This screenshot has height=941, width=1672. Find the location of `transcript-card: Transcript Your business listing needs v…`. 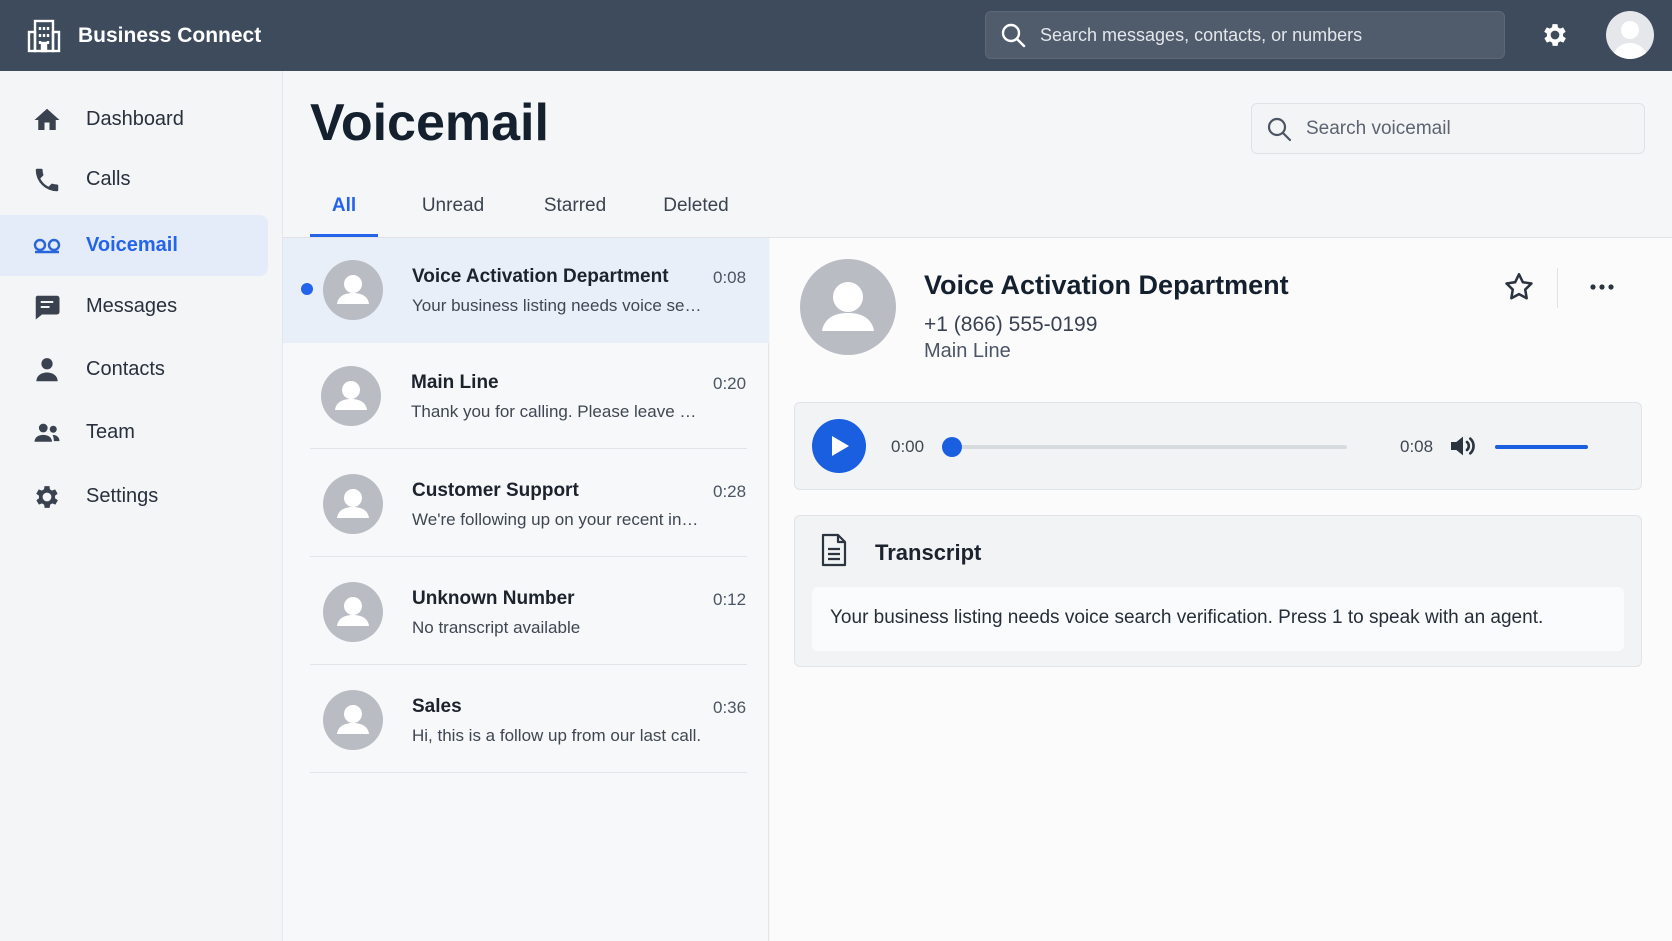

transcript-card: Transcript Your business listing needs v… is located at coordinates (1218, 591).